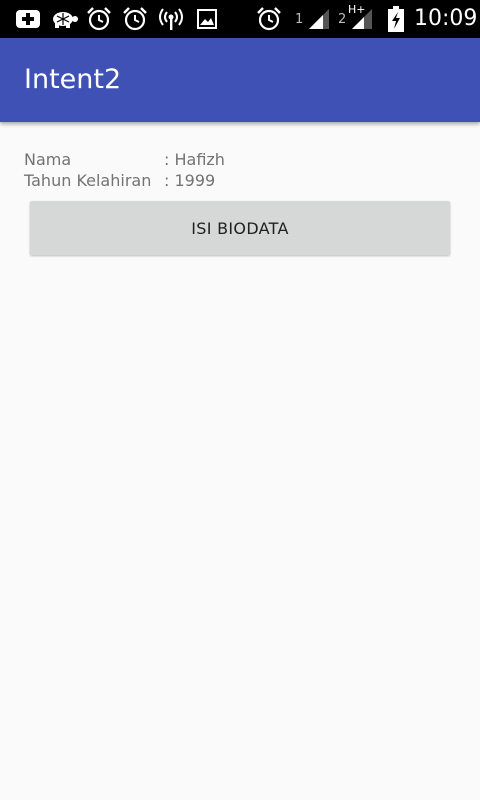  I want to click on birth-year-value: : 1999, so click(190, 180).